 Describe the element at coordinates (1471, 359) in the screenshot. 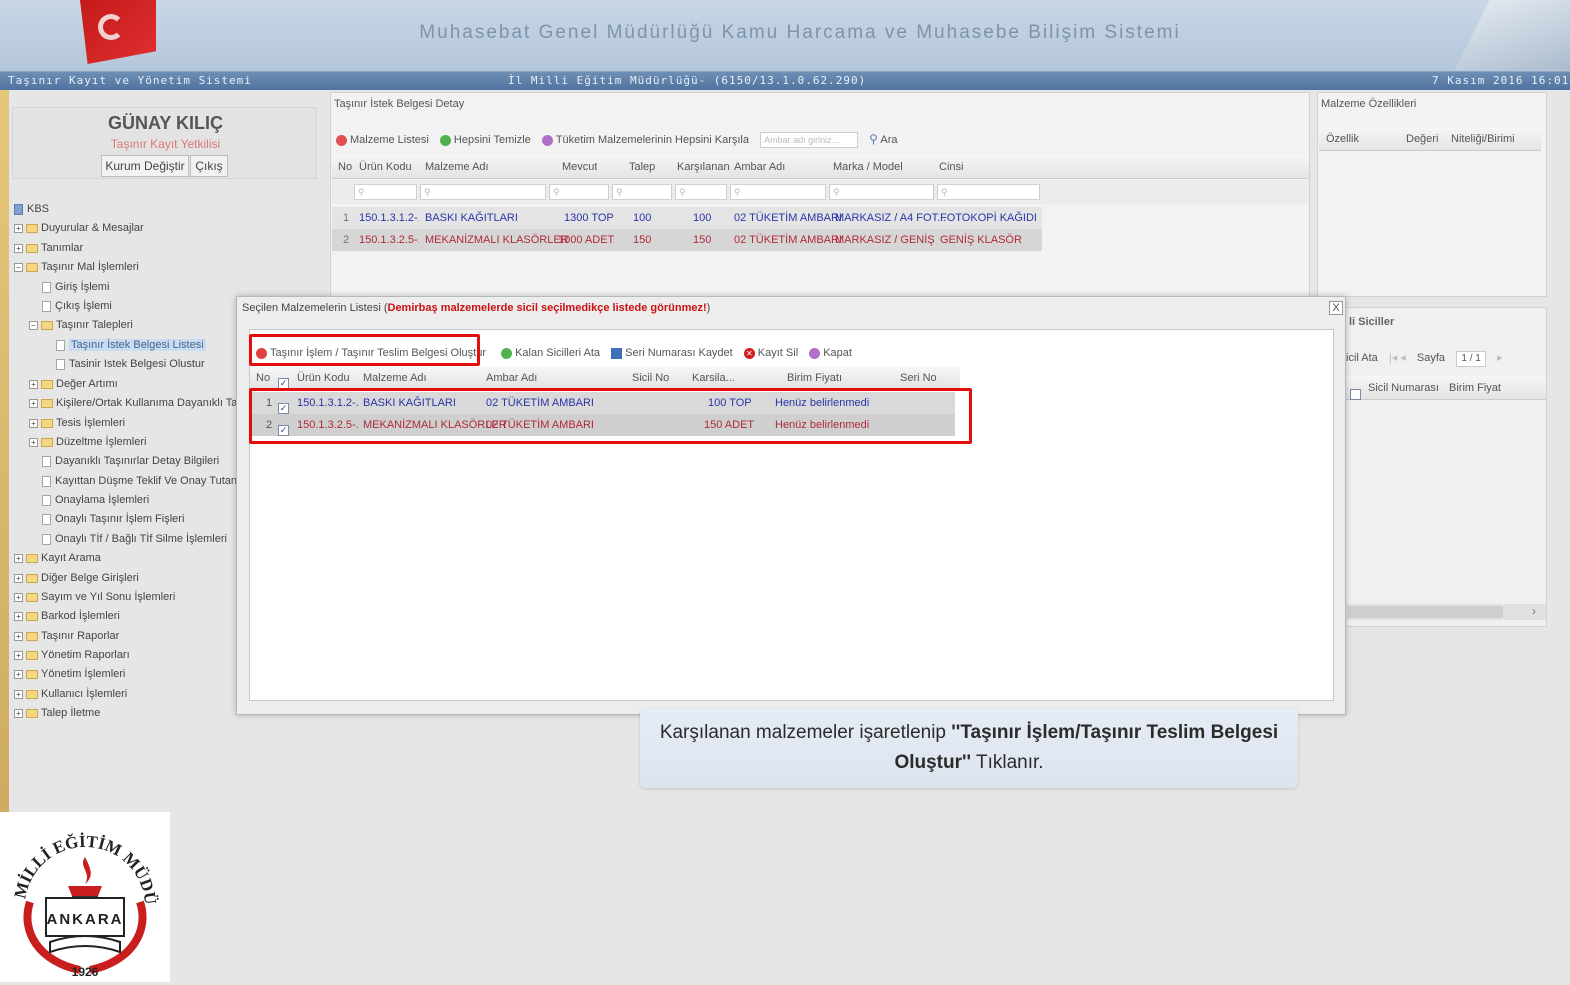

I see `page-input: 1 / 1` at that location.